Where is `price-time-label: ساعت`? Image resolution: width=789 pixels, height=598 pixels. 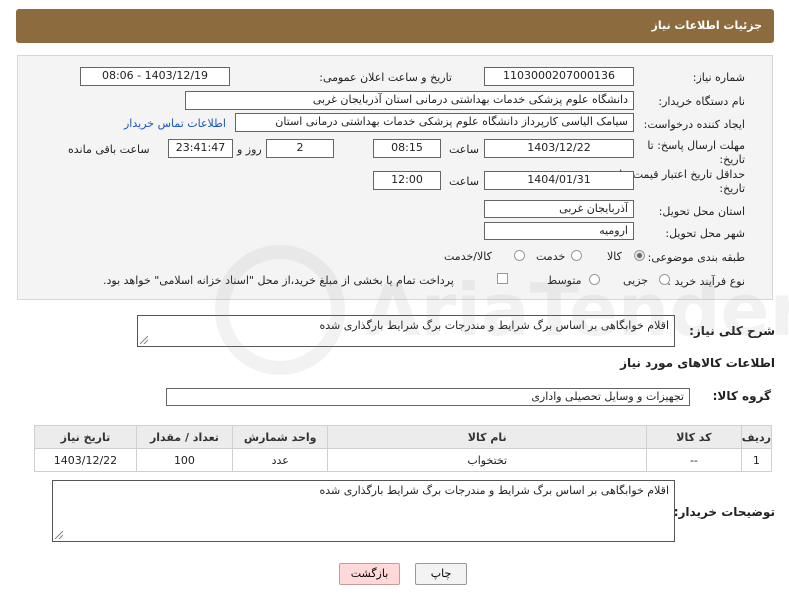
price-time-label: ساعت is located at coordinates (464, 181).